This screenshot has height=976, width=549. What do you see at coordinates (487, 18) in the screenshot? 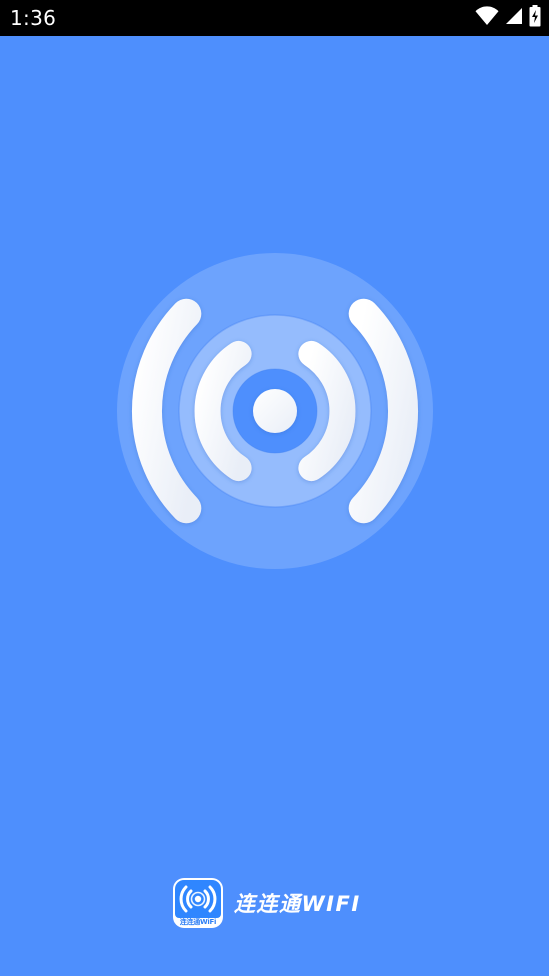
I see `wifi-icon` at bounding box center [487, 18].